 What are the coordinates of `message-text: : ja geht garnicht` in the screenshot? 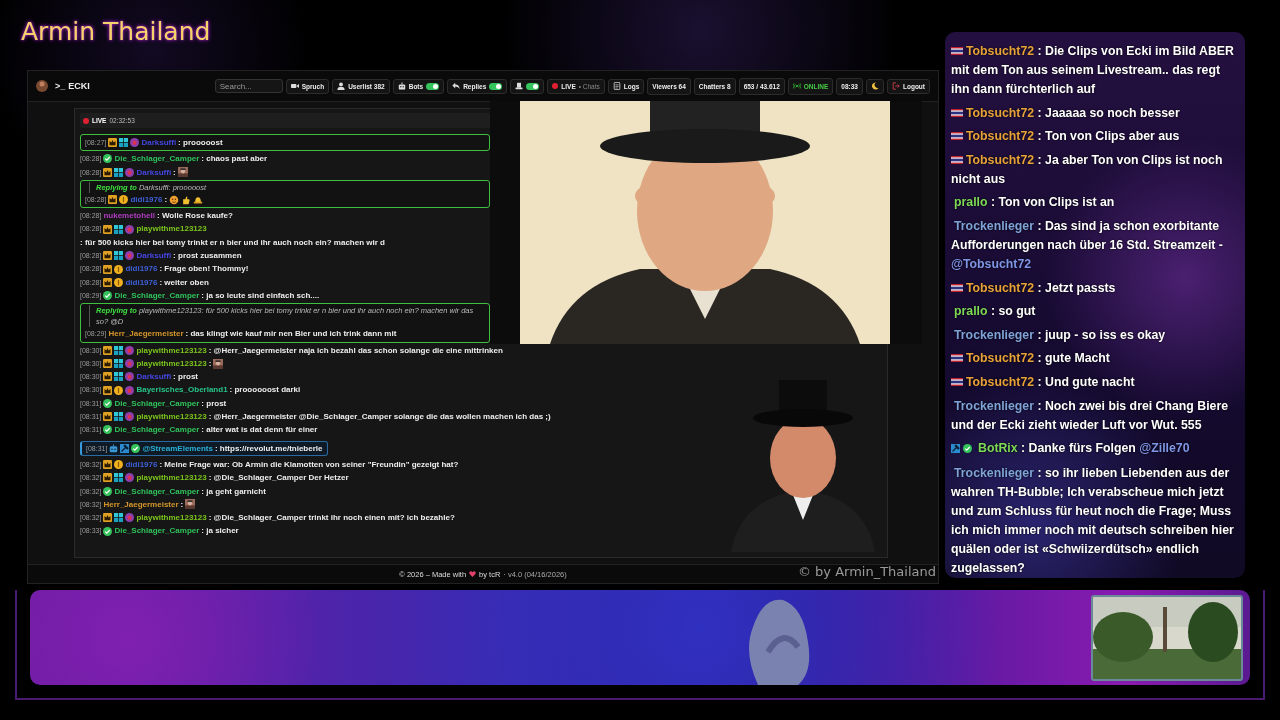 It's located at (233, 491).